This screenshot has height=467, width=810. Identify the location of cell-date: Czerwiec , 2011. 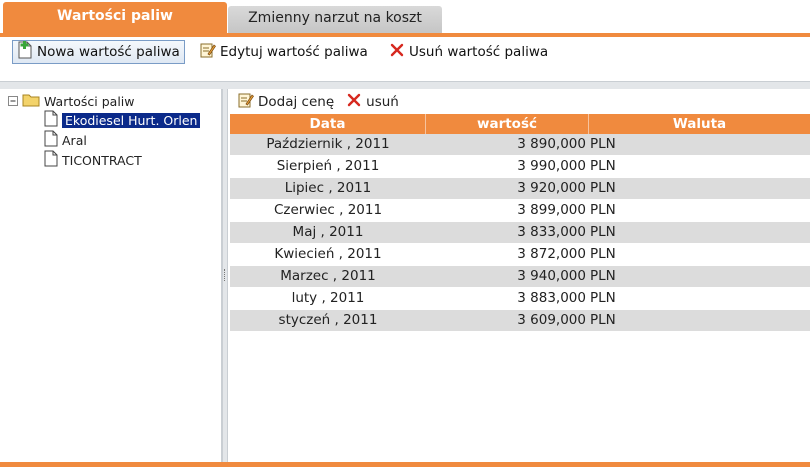
(328, 210).